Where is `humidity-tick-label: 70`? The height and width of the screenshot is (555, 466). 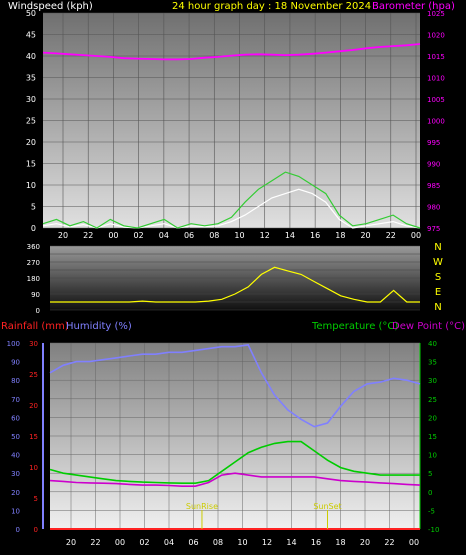
humidity-tick-label: 70 is located at coordinates (15, 400).